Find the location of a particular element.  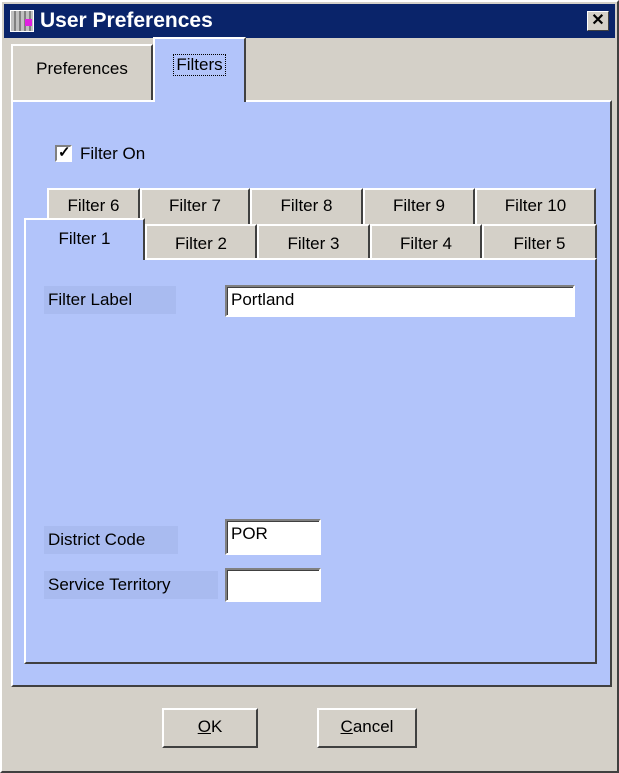

tab-filter-5: Filter 5 is located at coordinates (539, 242).